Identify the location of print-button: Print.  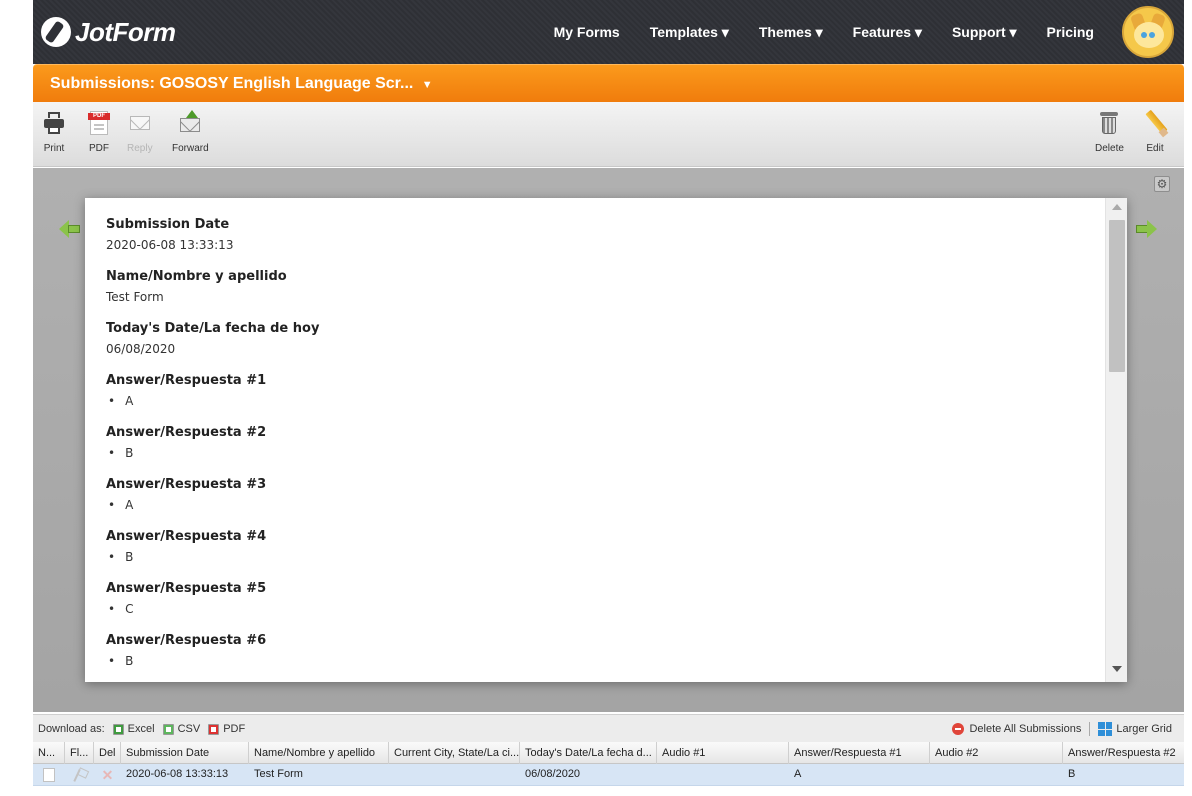
(54, 132).